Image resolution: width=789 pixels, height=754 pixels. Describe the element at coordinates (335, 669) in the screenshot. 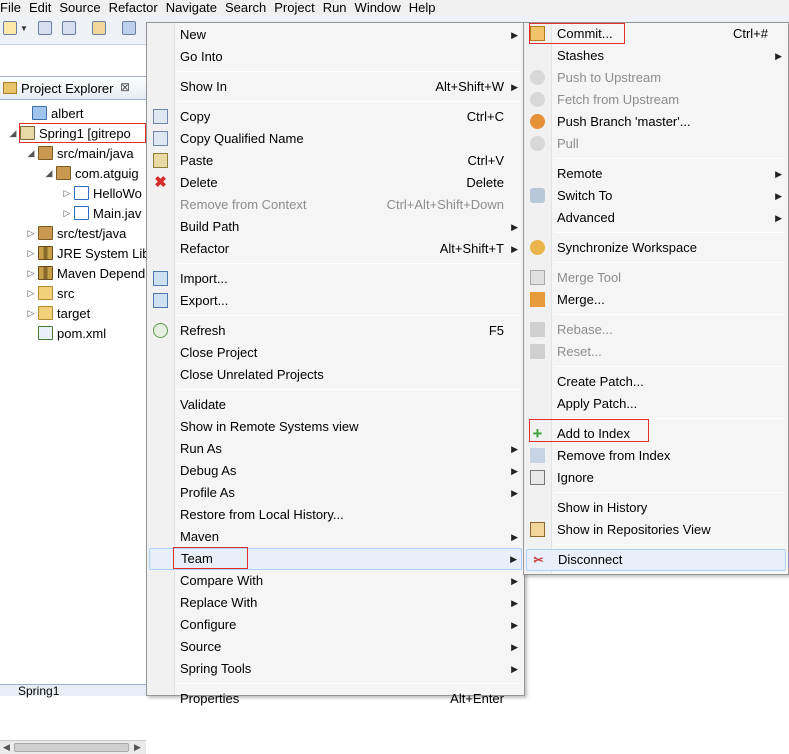

I see `menu-item-spring-tools: Spring Tools ▶` at that location.